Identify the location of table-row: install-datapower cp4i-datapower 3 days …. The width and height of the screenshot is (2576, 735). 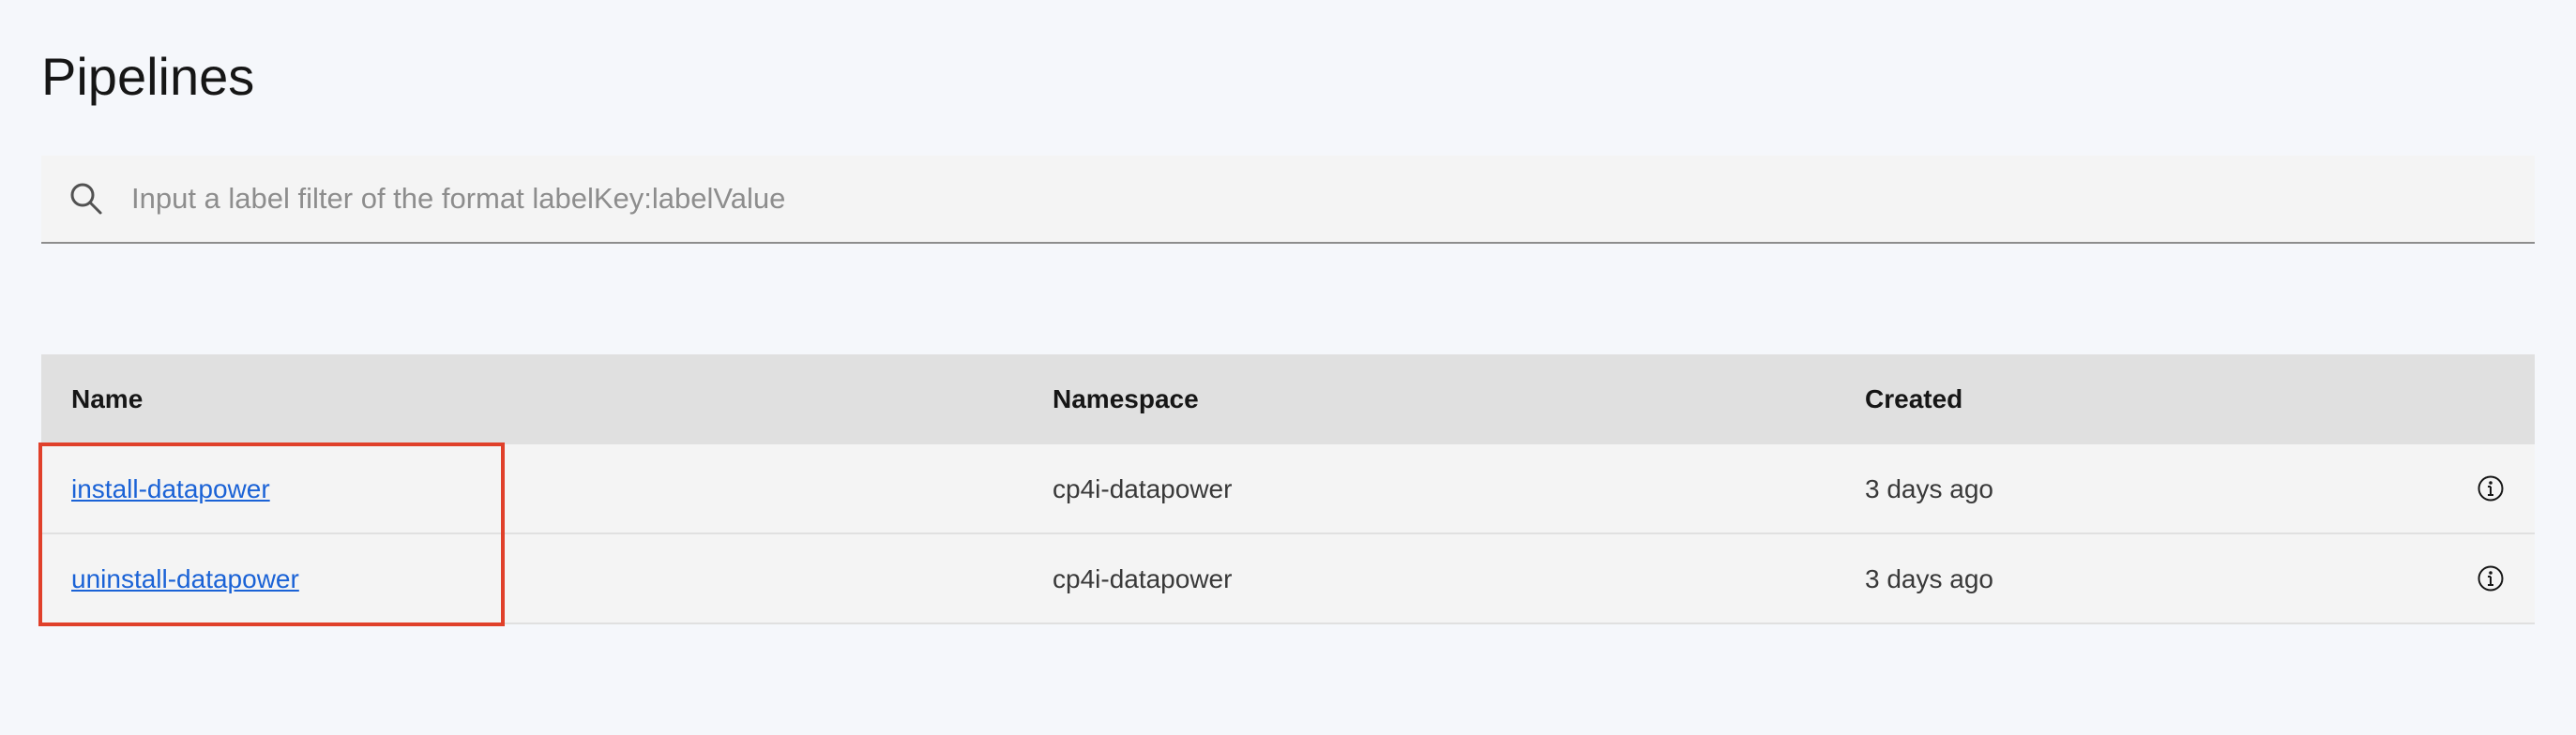
(1288, 489).